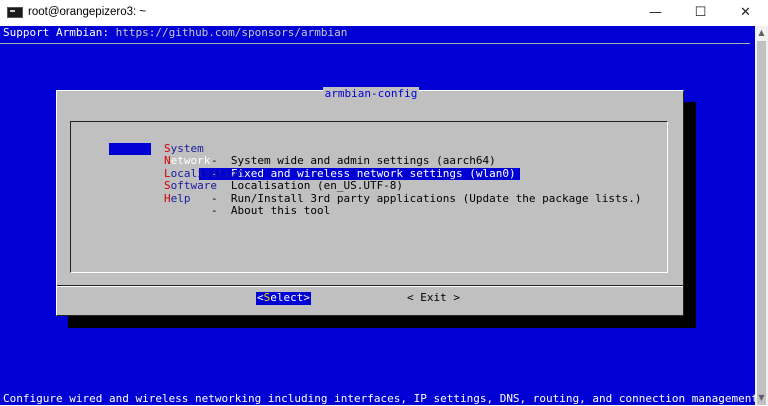 This screenshot has width=768, height=406. I want to click on close-button: ✕, so click(745, 13).